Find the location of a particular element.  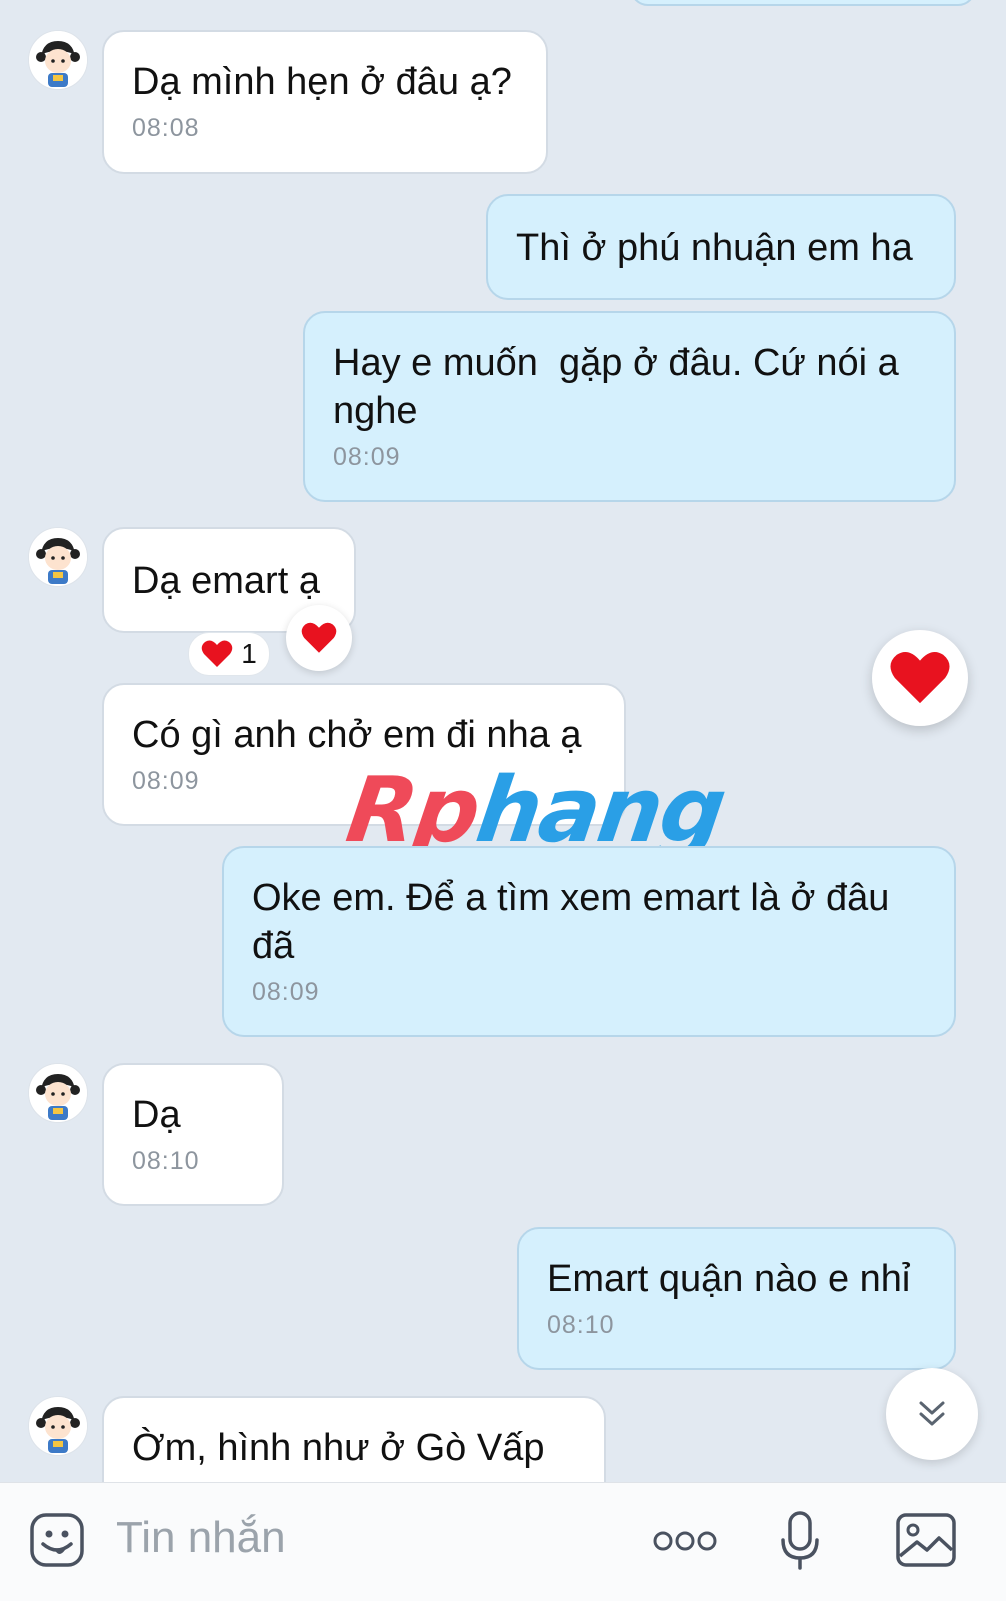

message-text: Hay e muốn gặp ở đâu. Cứ nói a nghe is located at coordinates (621, 387).